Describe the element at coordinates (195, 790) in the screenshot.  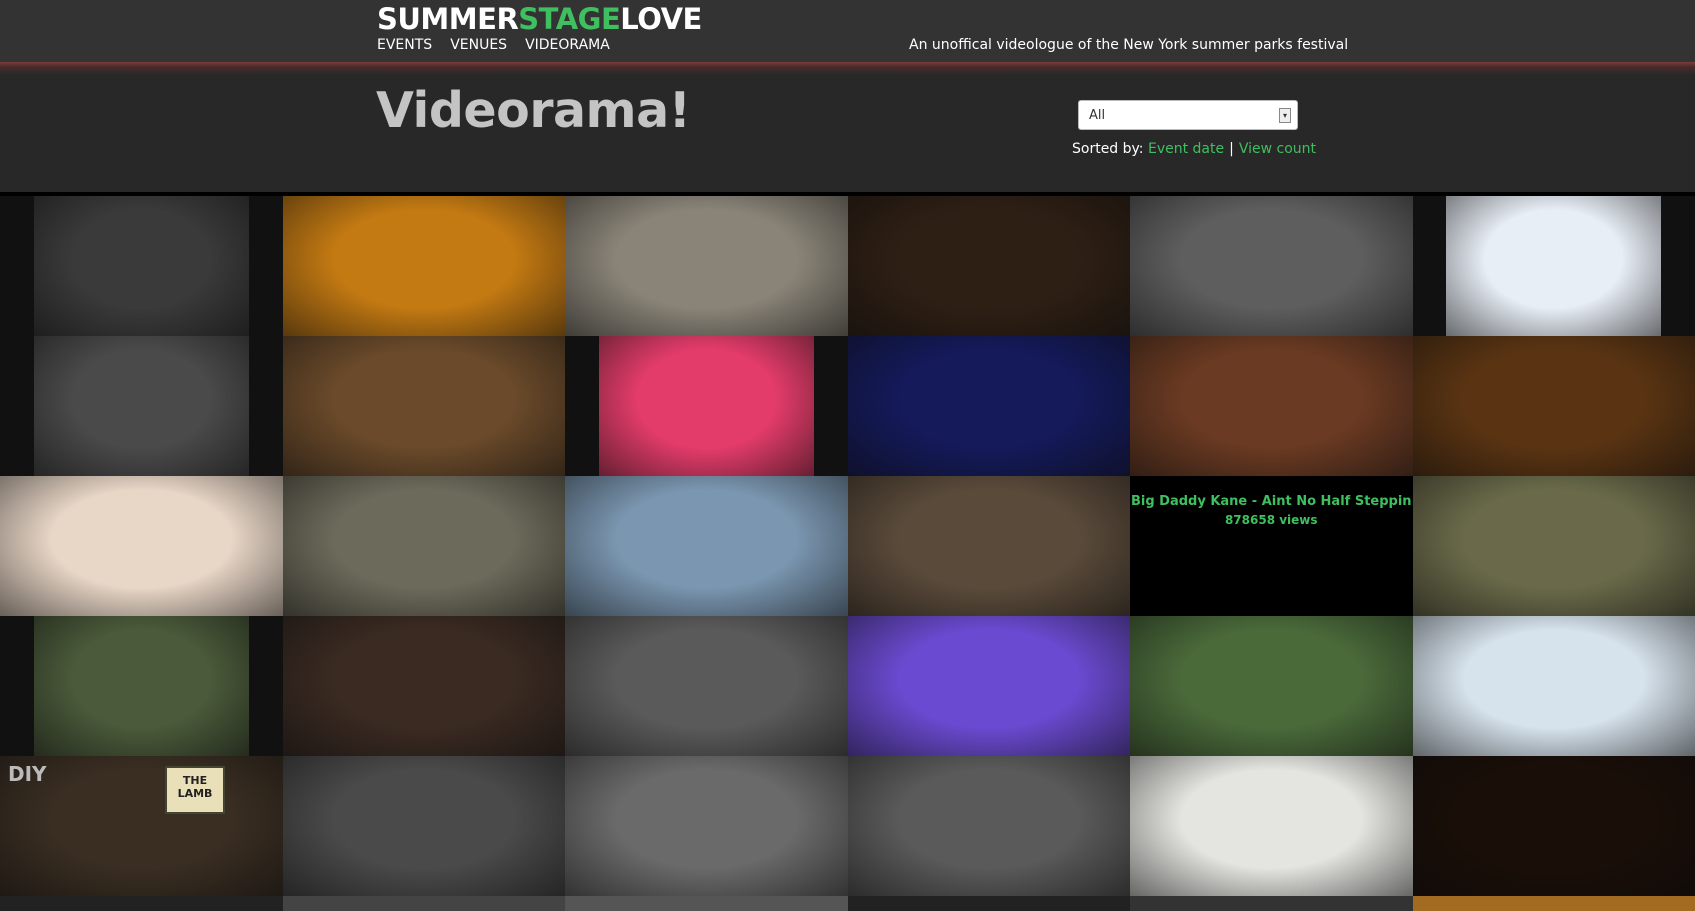
I see `venue-sign: THE LAMB` at that location.